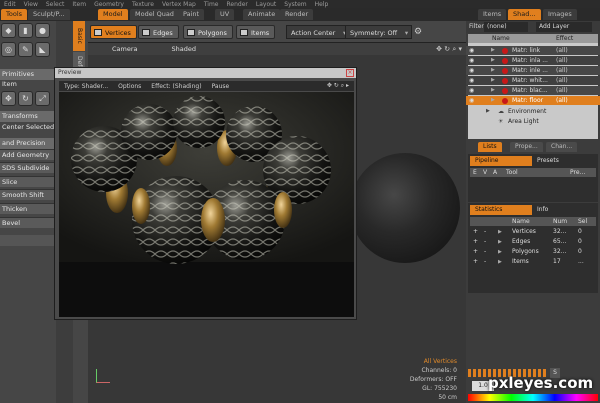 This screenshot has height=403, width=600. Describe the element at coordinates (564, 27) in the screenshot. I see `add-layer-dropdown: Add Layer` at that location.